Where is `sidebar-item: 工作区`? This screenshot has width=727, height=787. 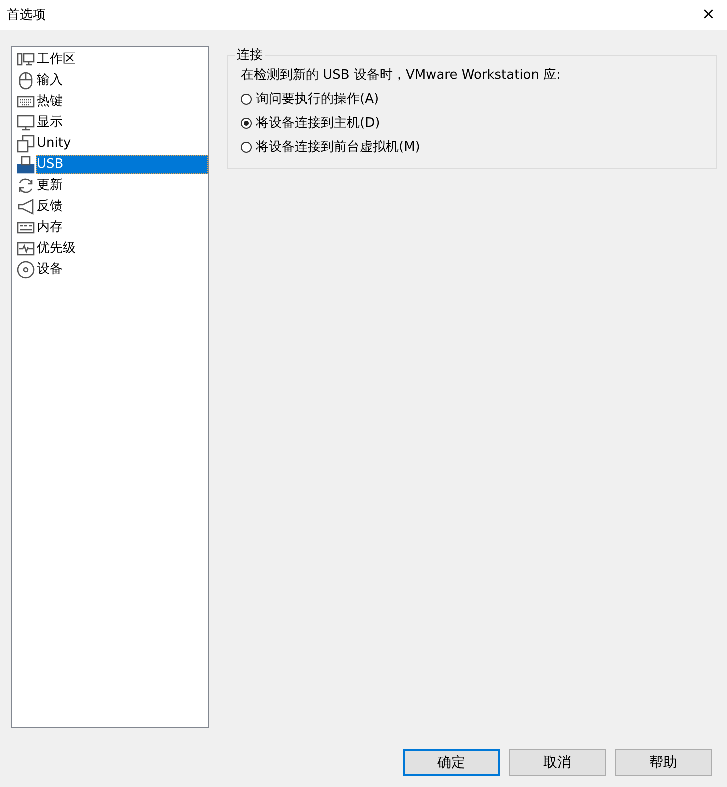
sidebar-item: 工作区 is located at coordinates (122, 59).